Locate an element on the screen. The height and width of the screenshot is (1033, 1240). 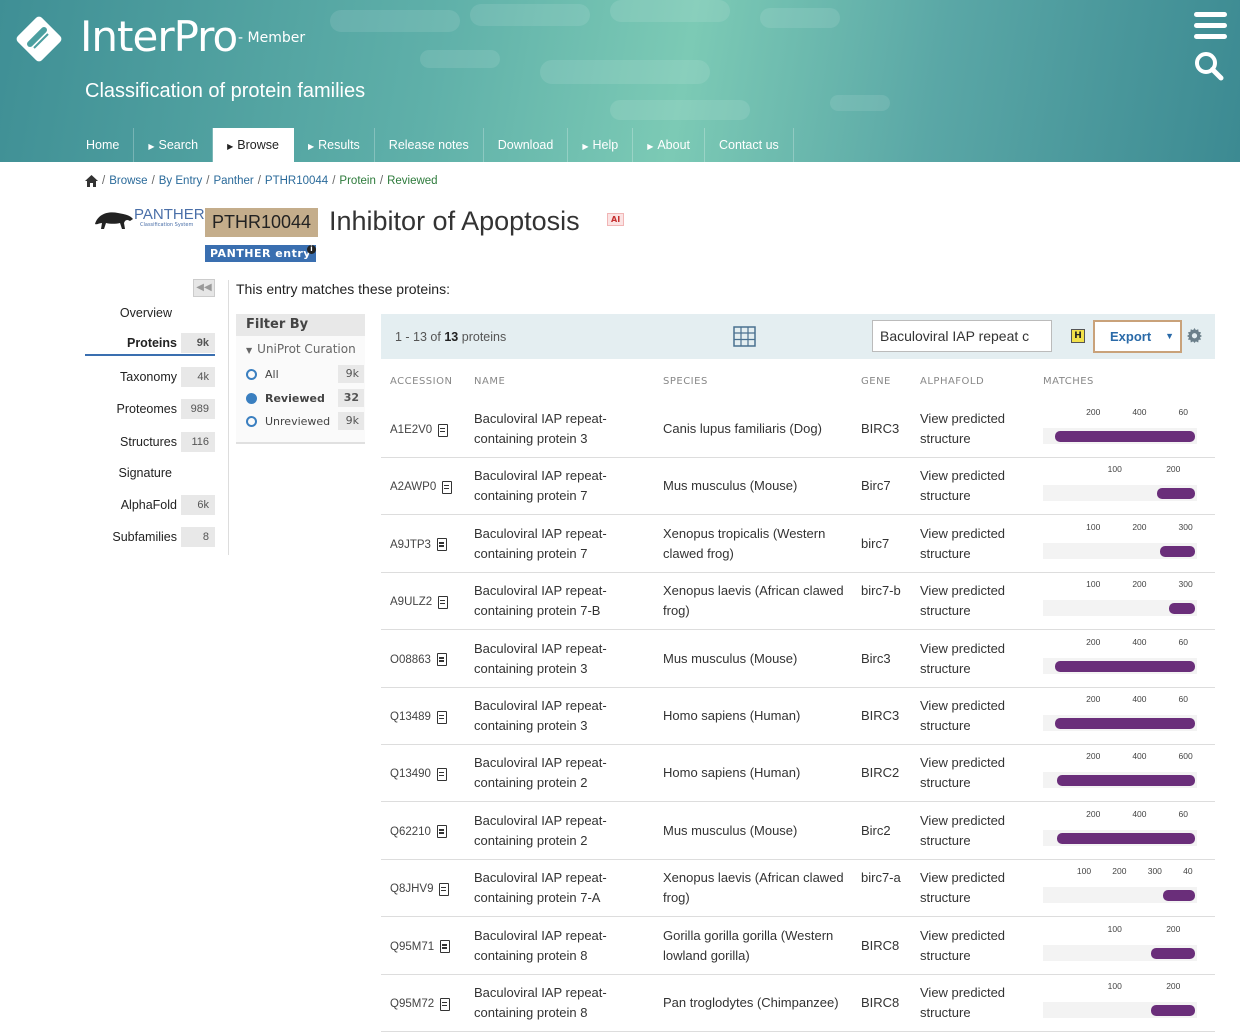
export-button: Export ▼ is located at coordinates (1137, 336).